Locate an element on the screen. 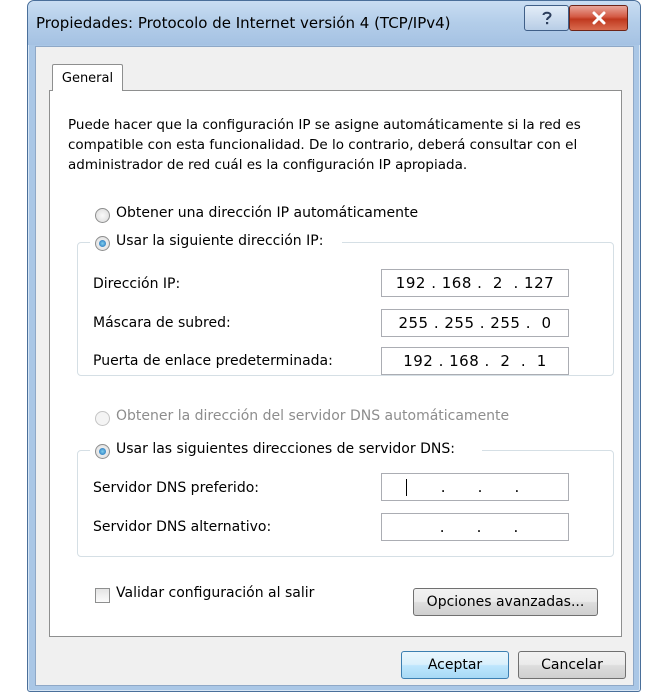  text-caret is located at coordinates (406, 487).